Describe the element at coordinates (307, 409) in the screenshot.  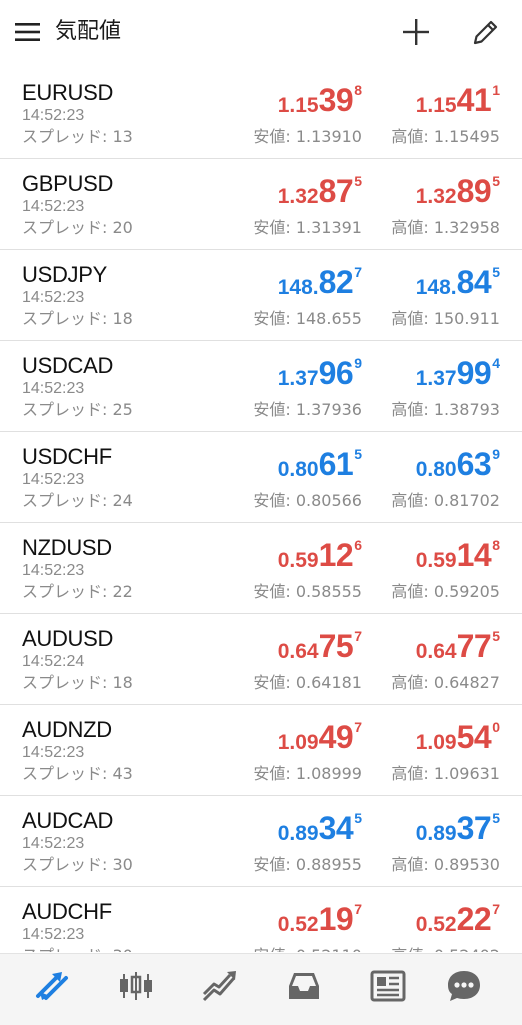
I see `low-price: 安値: 1.37936` at that location.